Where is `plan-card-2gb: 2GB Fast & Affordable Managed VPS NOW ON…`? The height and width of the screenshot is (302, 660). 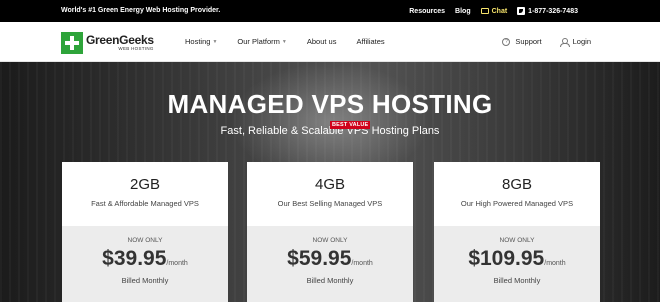
plan-card-2gb: 2GB Fast & Affordable Managed VPS NOW ON… is located at coordinates (145, 232).